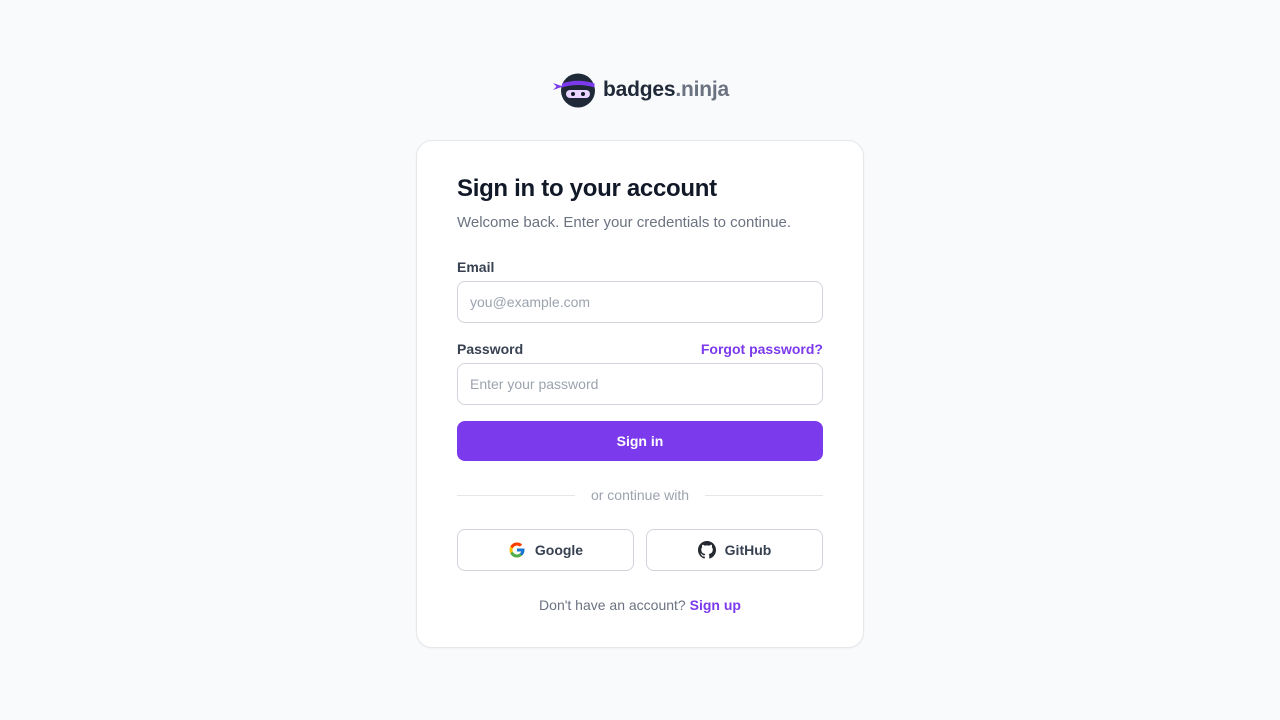 This screenshot has width=1280, height=720. I want to click on github-button-label: GitHub, so click(748, 550).